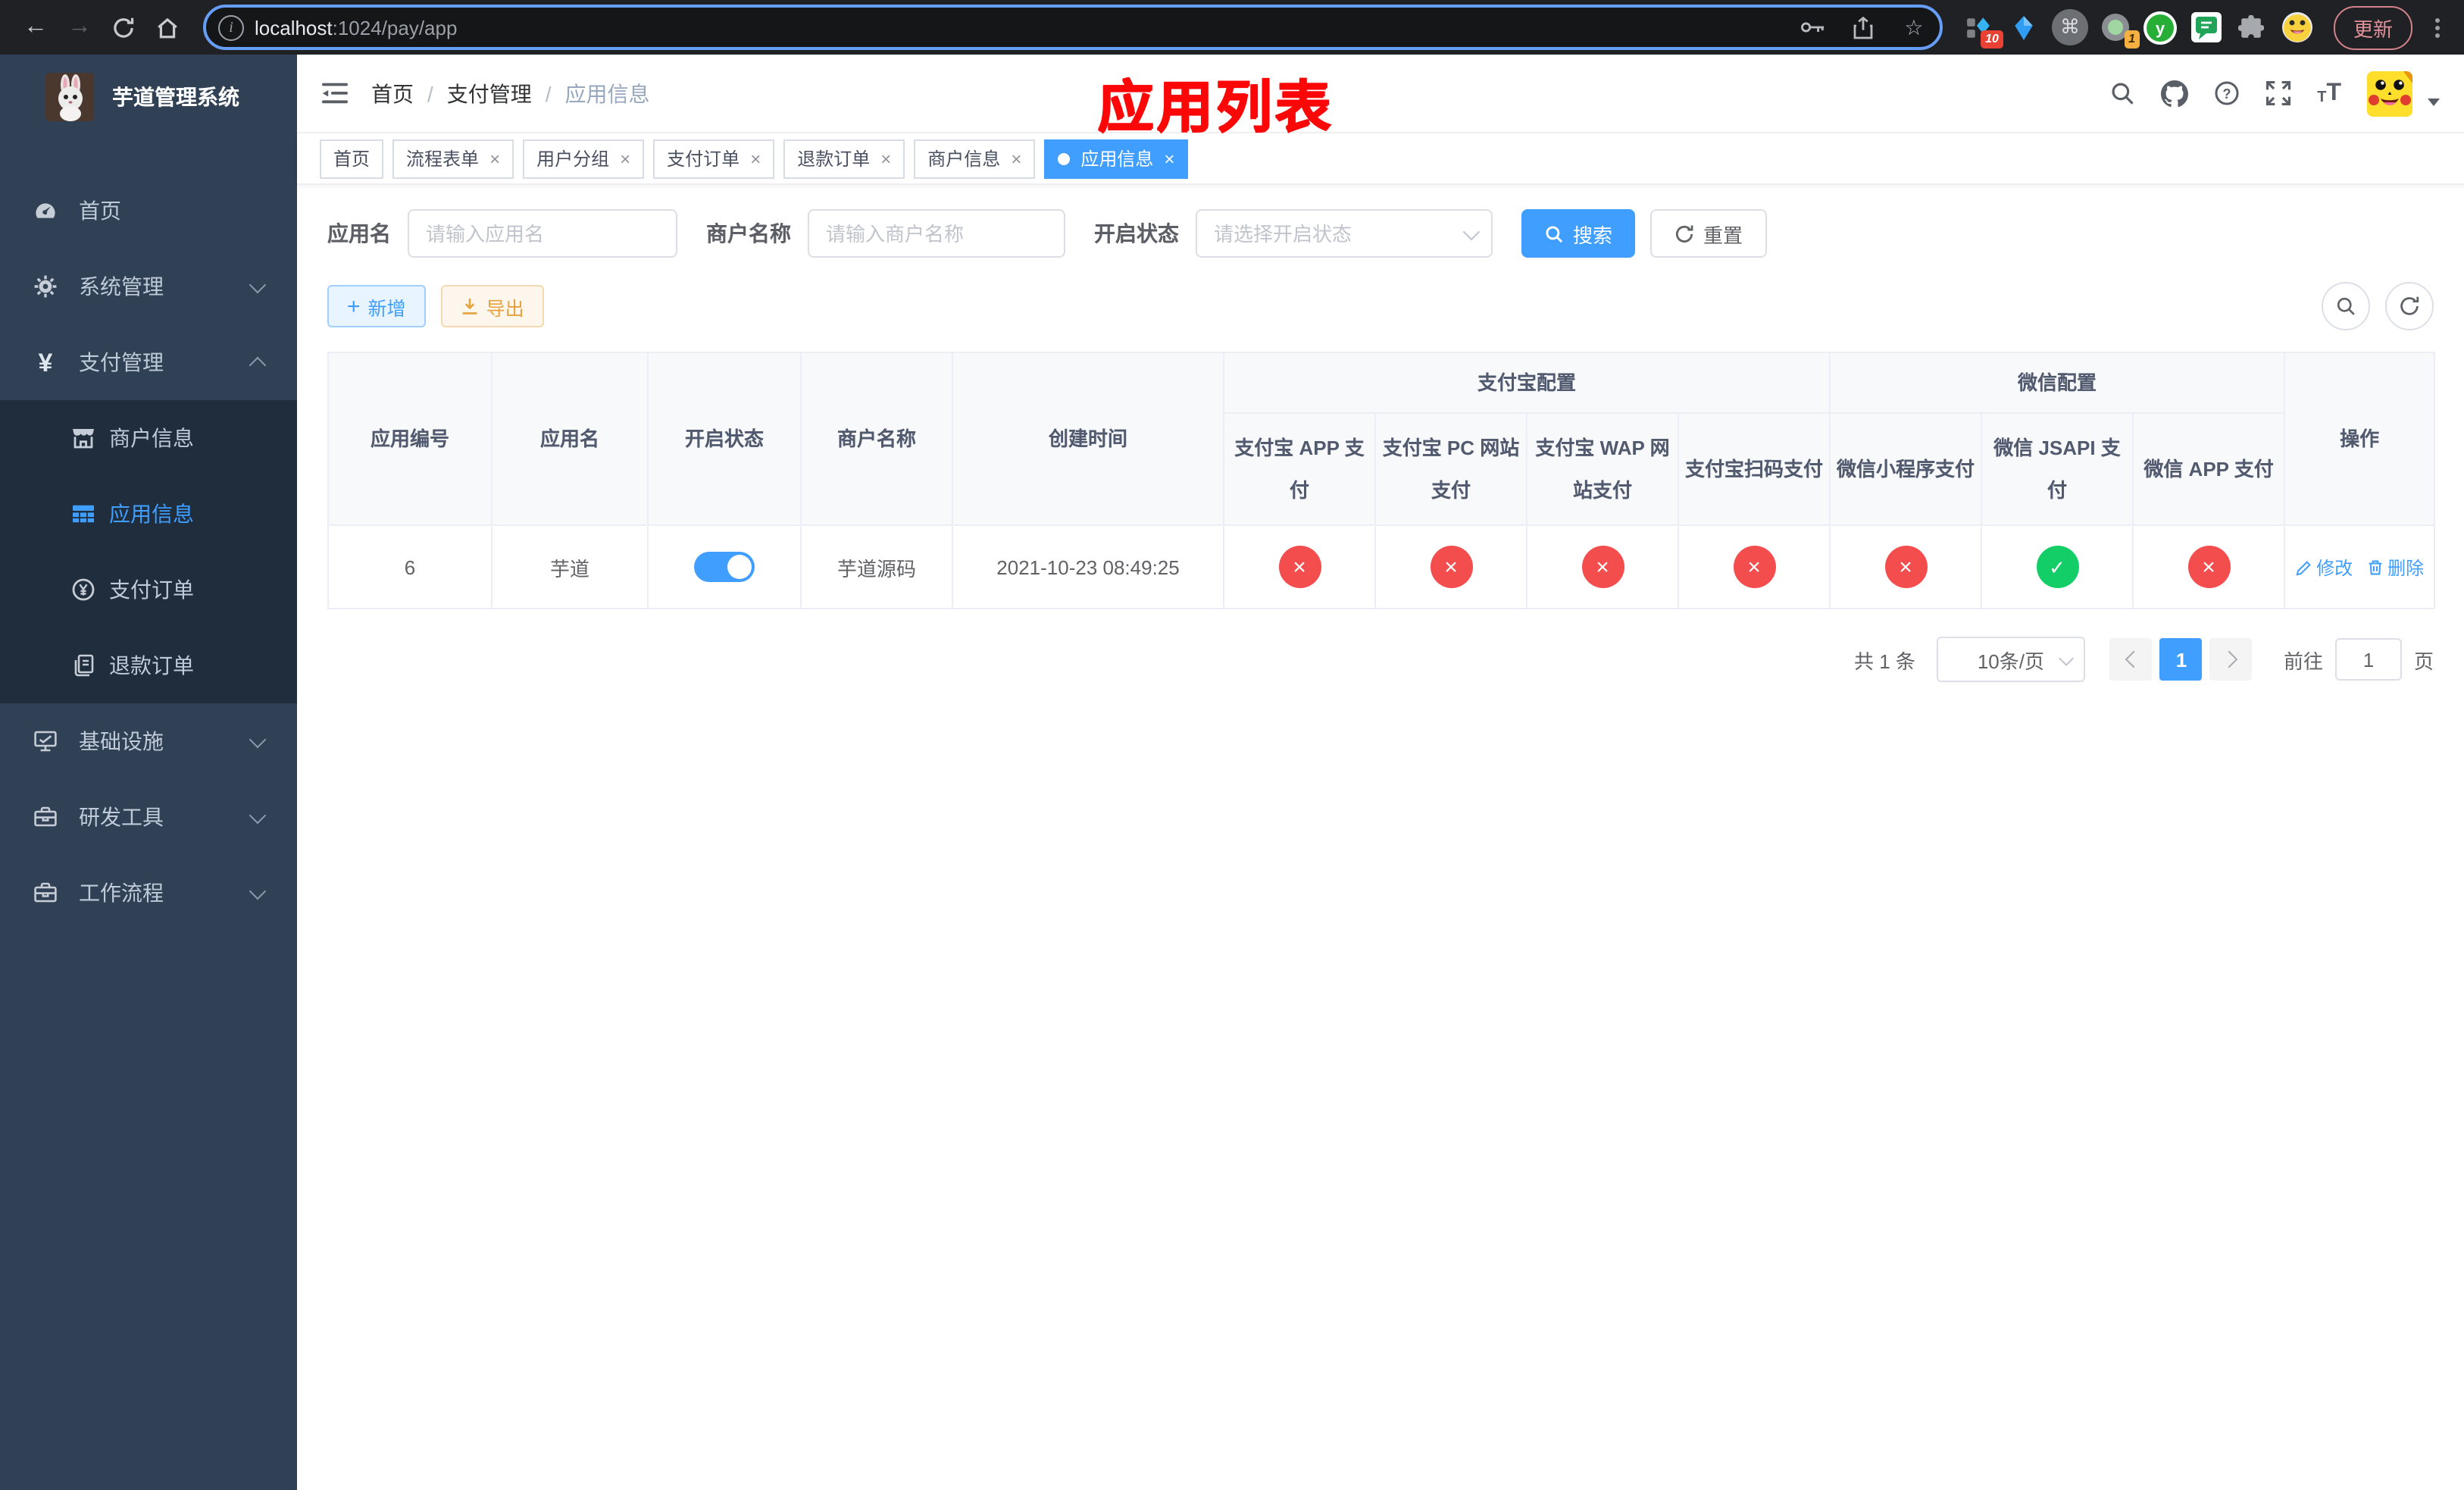 This screenshot has height=1490, width=2464. What do you see at coordinates (1981, 28) in the screenshot?
I see `extension-tasks-icon: 10` at bounding box center [1981, 28].